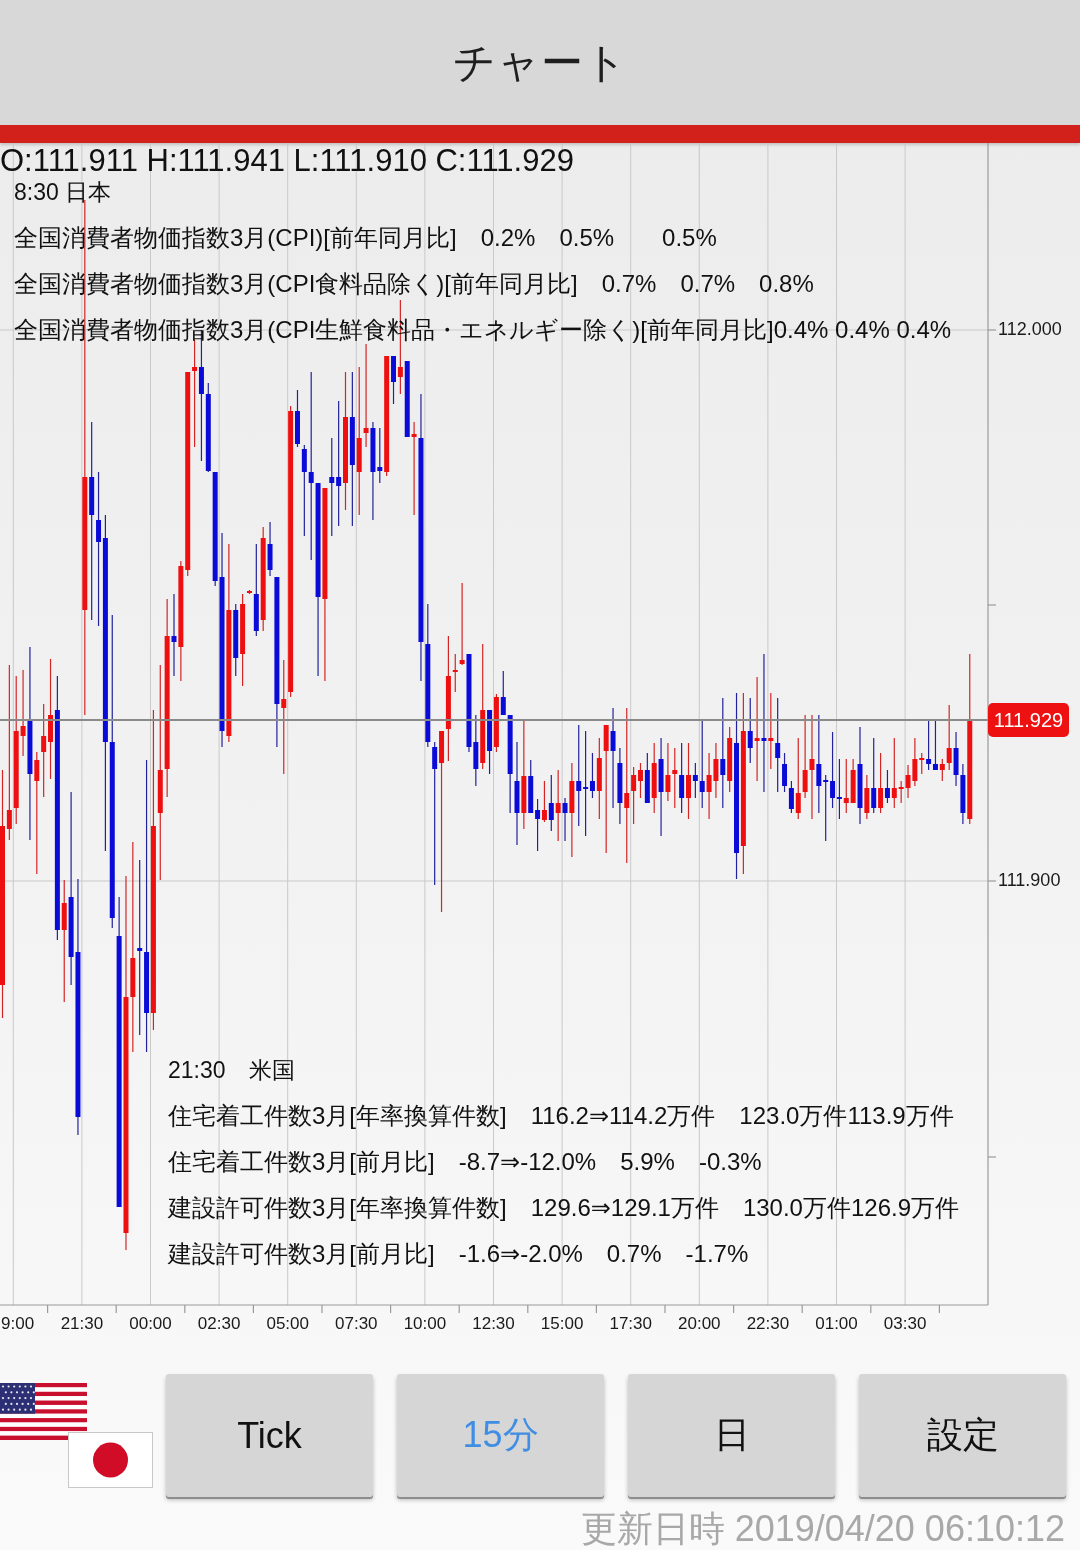 This screenshot has width=1080, height=1550. What do you see at coordinates (269, 1435) in the screenshot?
I see `period-button: Tick` at bounding box center [269, 1435].